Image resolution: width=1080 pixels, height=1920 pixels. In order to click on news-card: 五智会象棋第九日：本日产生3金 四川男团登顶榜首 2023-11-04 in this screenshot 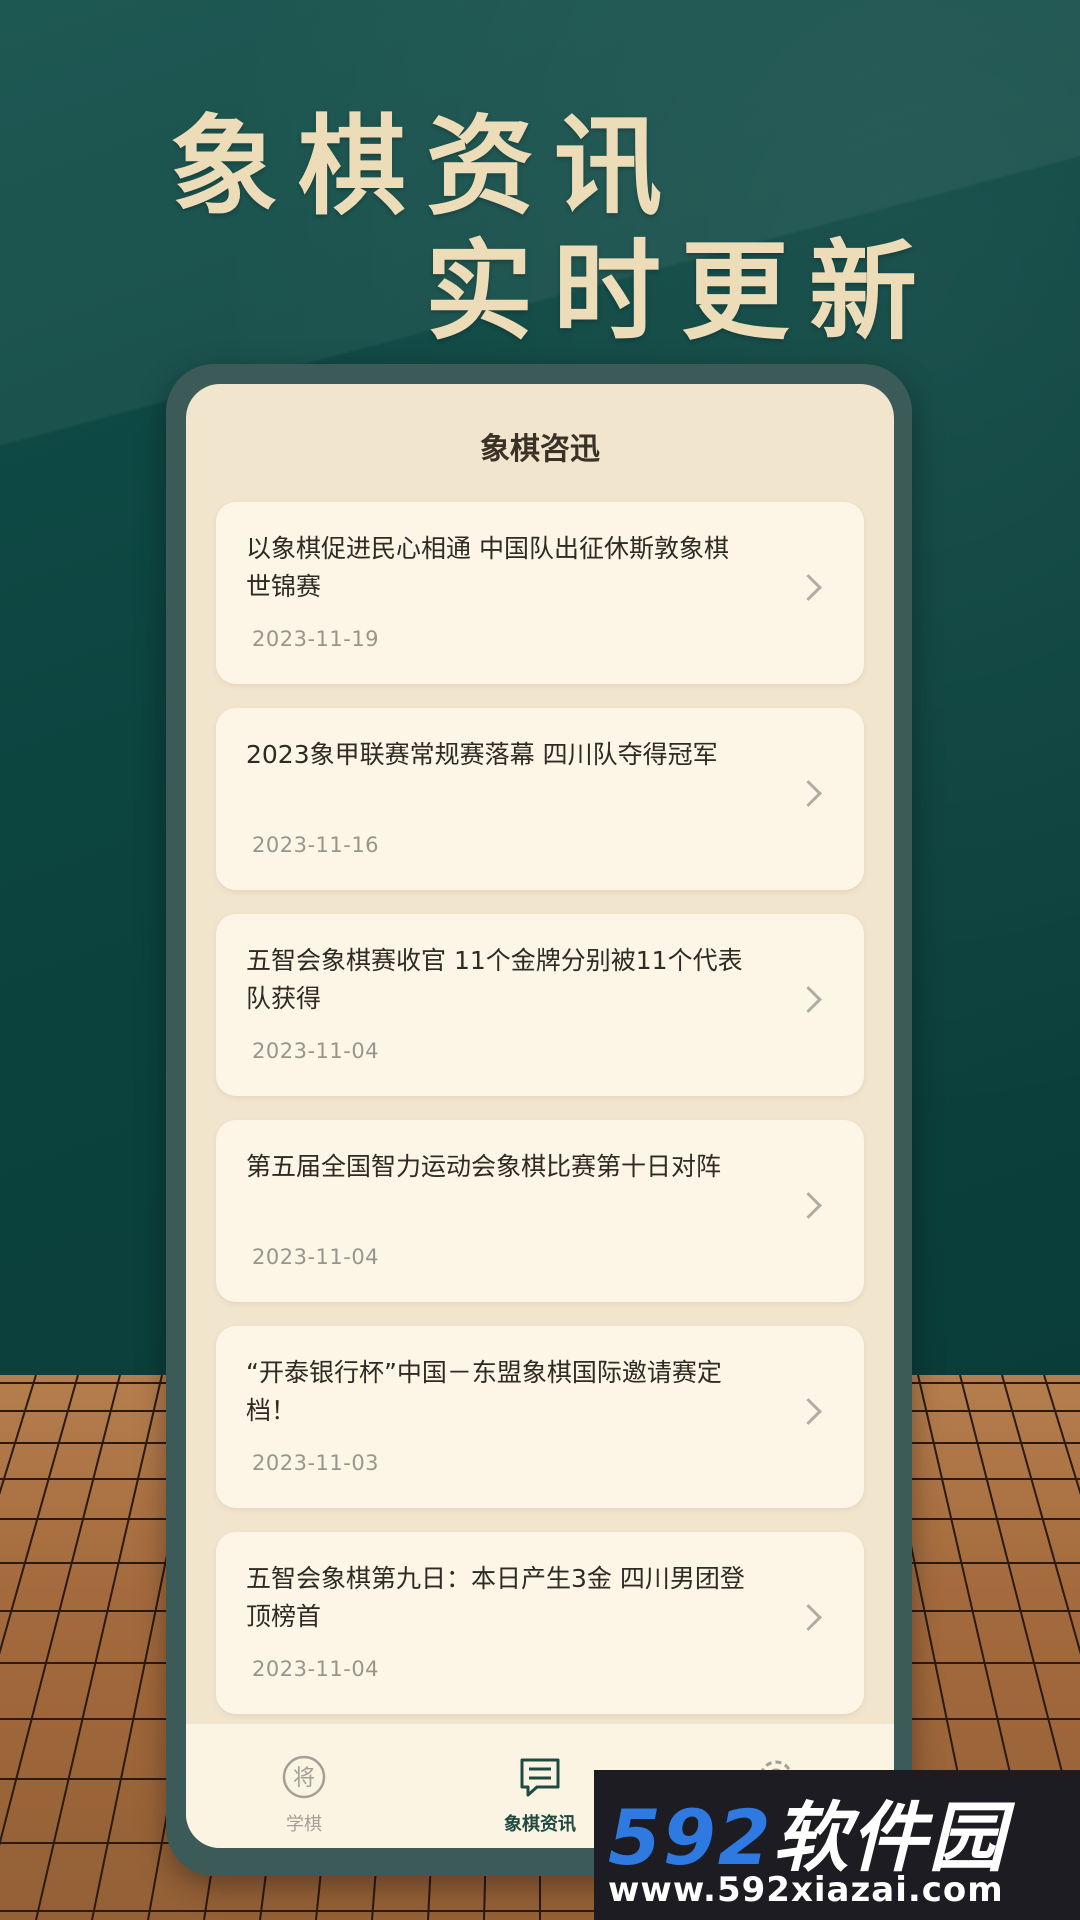, I will do `click(540, 1623)`.